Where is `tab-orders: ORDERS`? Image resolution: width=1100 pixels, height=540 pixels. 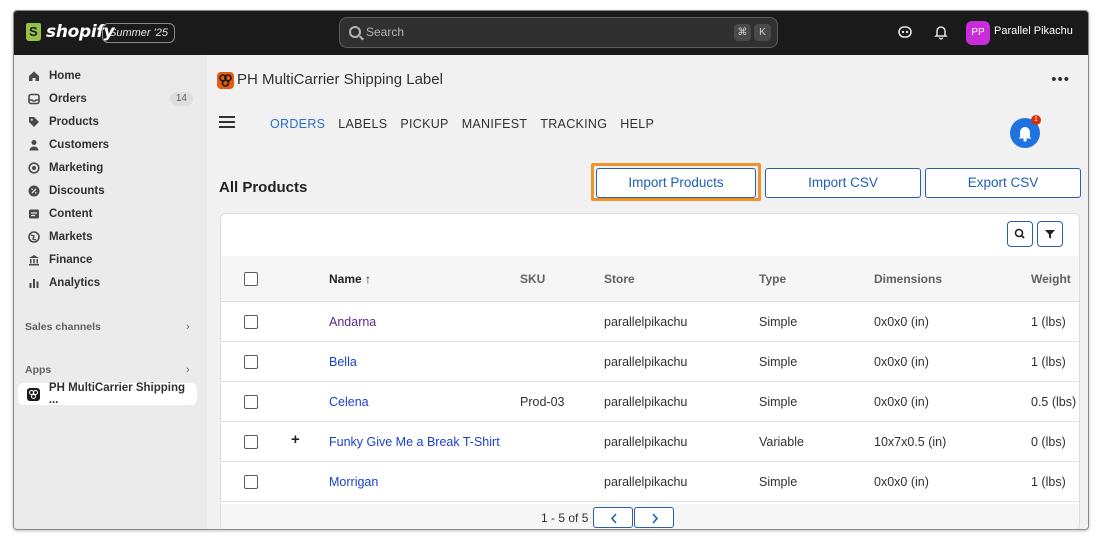
tab-orders: ORDERS is located at coordinates (297, 124).